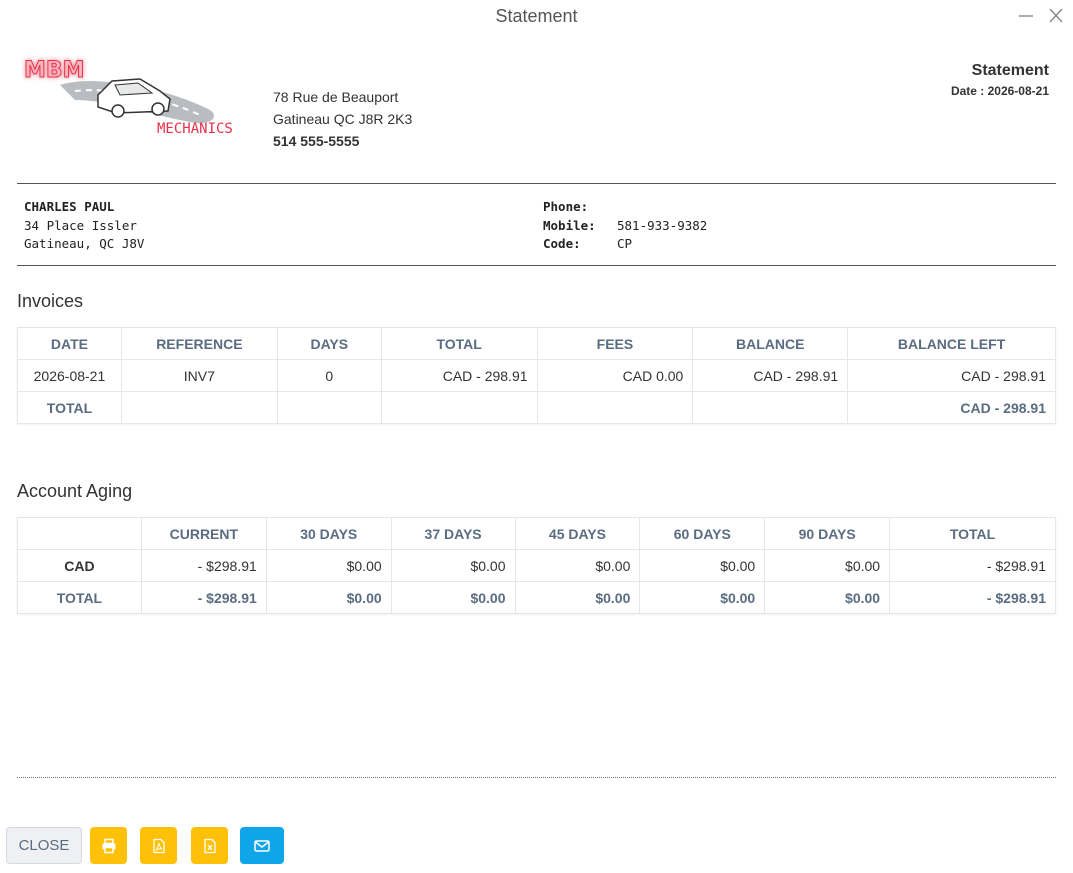  Describe the element at coordinates (662, 225) in the screenshot. I see `mobile-value: 581-933-9382` at that location.